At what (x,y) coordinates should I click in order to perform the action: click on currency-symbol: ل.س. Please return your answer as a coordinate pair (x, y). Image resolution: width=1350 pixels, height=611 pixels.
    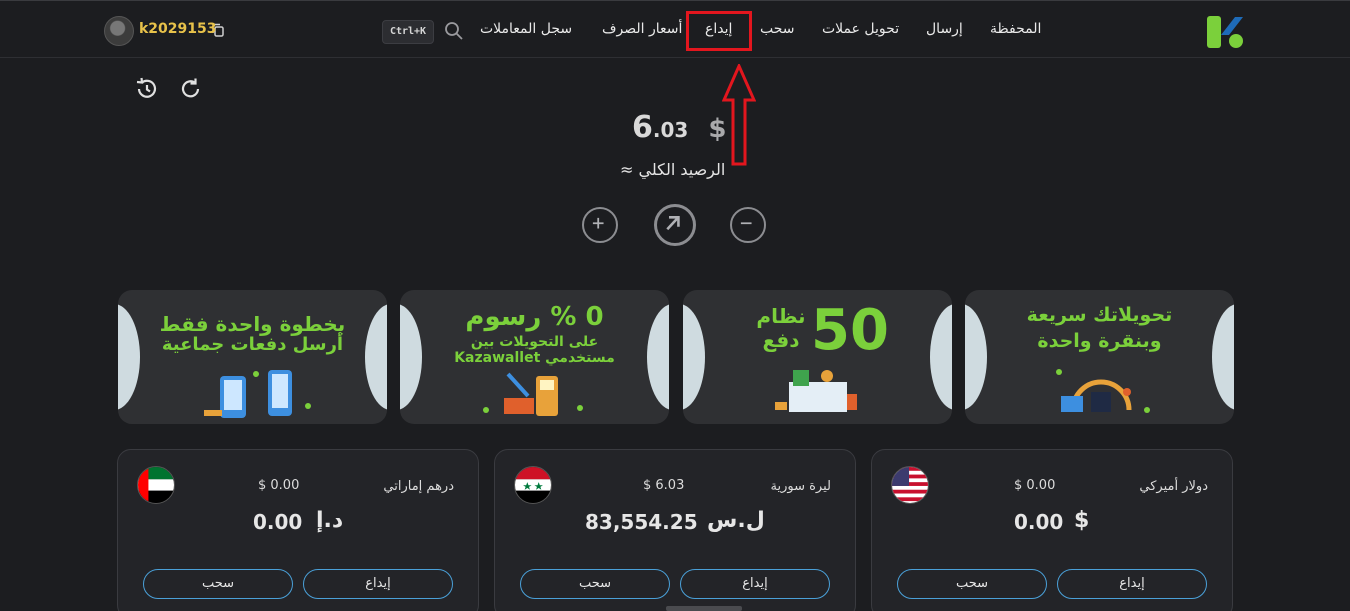
    Looking at the image, I should click on (736, 520).